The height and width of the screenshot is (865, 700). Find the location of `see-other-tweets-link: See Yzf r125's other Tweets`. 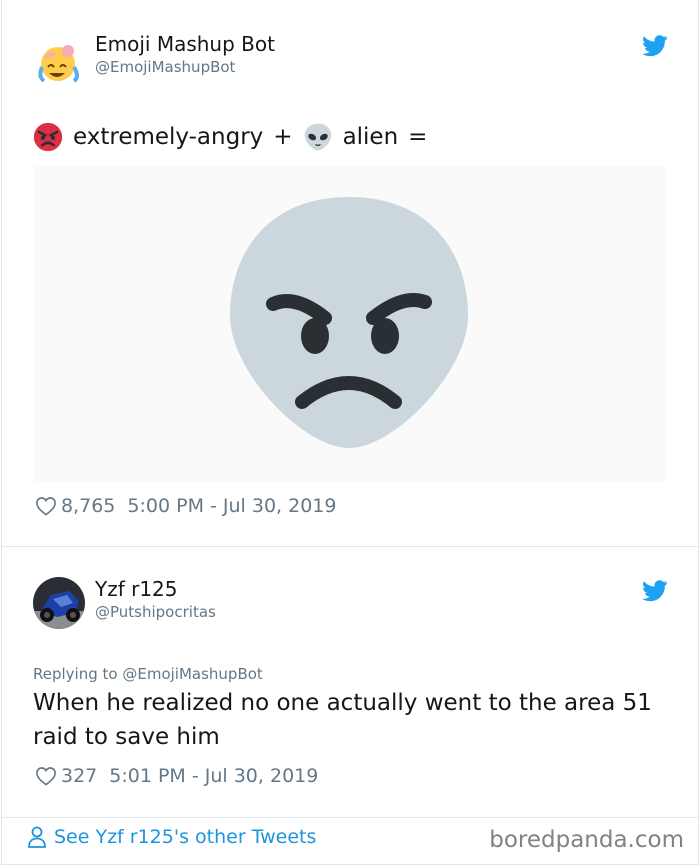

see-other-tweets-link: See Yzf r125's other Tweets is located at coordinates (171, 837).